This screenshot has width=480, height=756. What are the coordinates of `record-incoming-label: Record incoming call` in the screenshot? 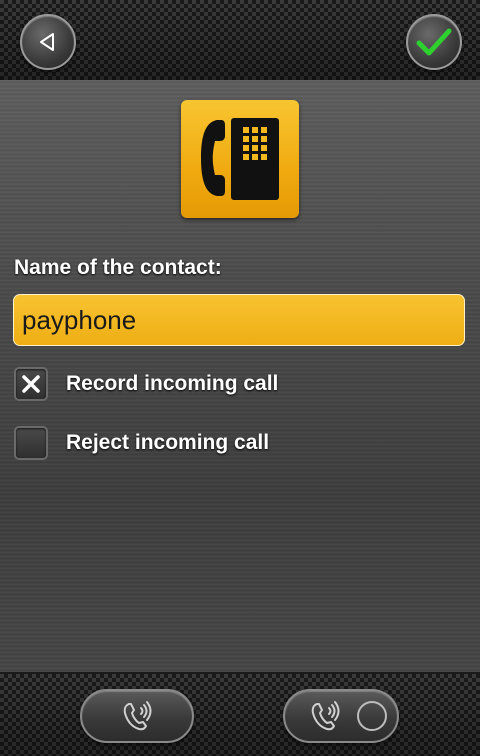 It's located at (172, 383).